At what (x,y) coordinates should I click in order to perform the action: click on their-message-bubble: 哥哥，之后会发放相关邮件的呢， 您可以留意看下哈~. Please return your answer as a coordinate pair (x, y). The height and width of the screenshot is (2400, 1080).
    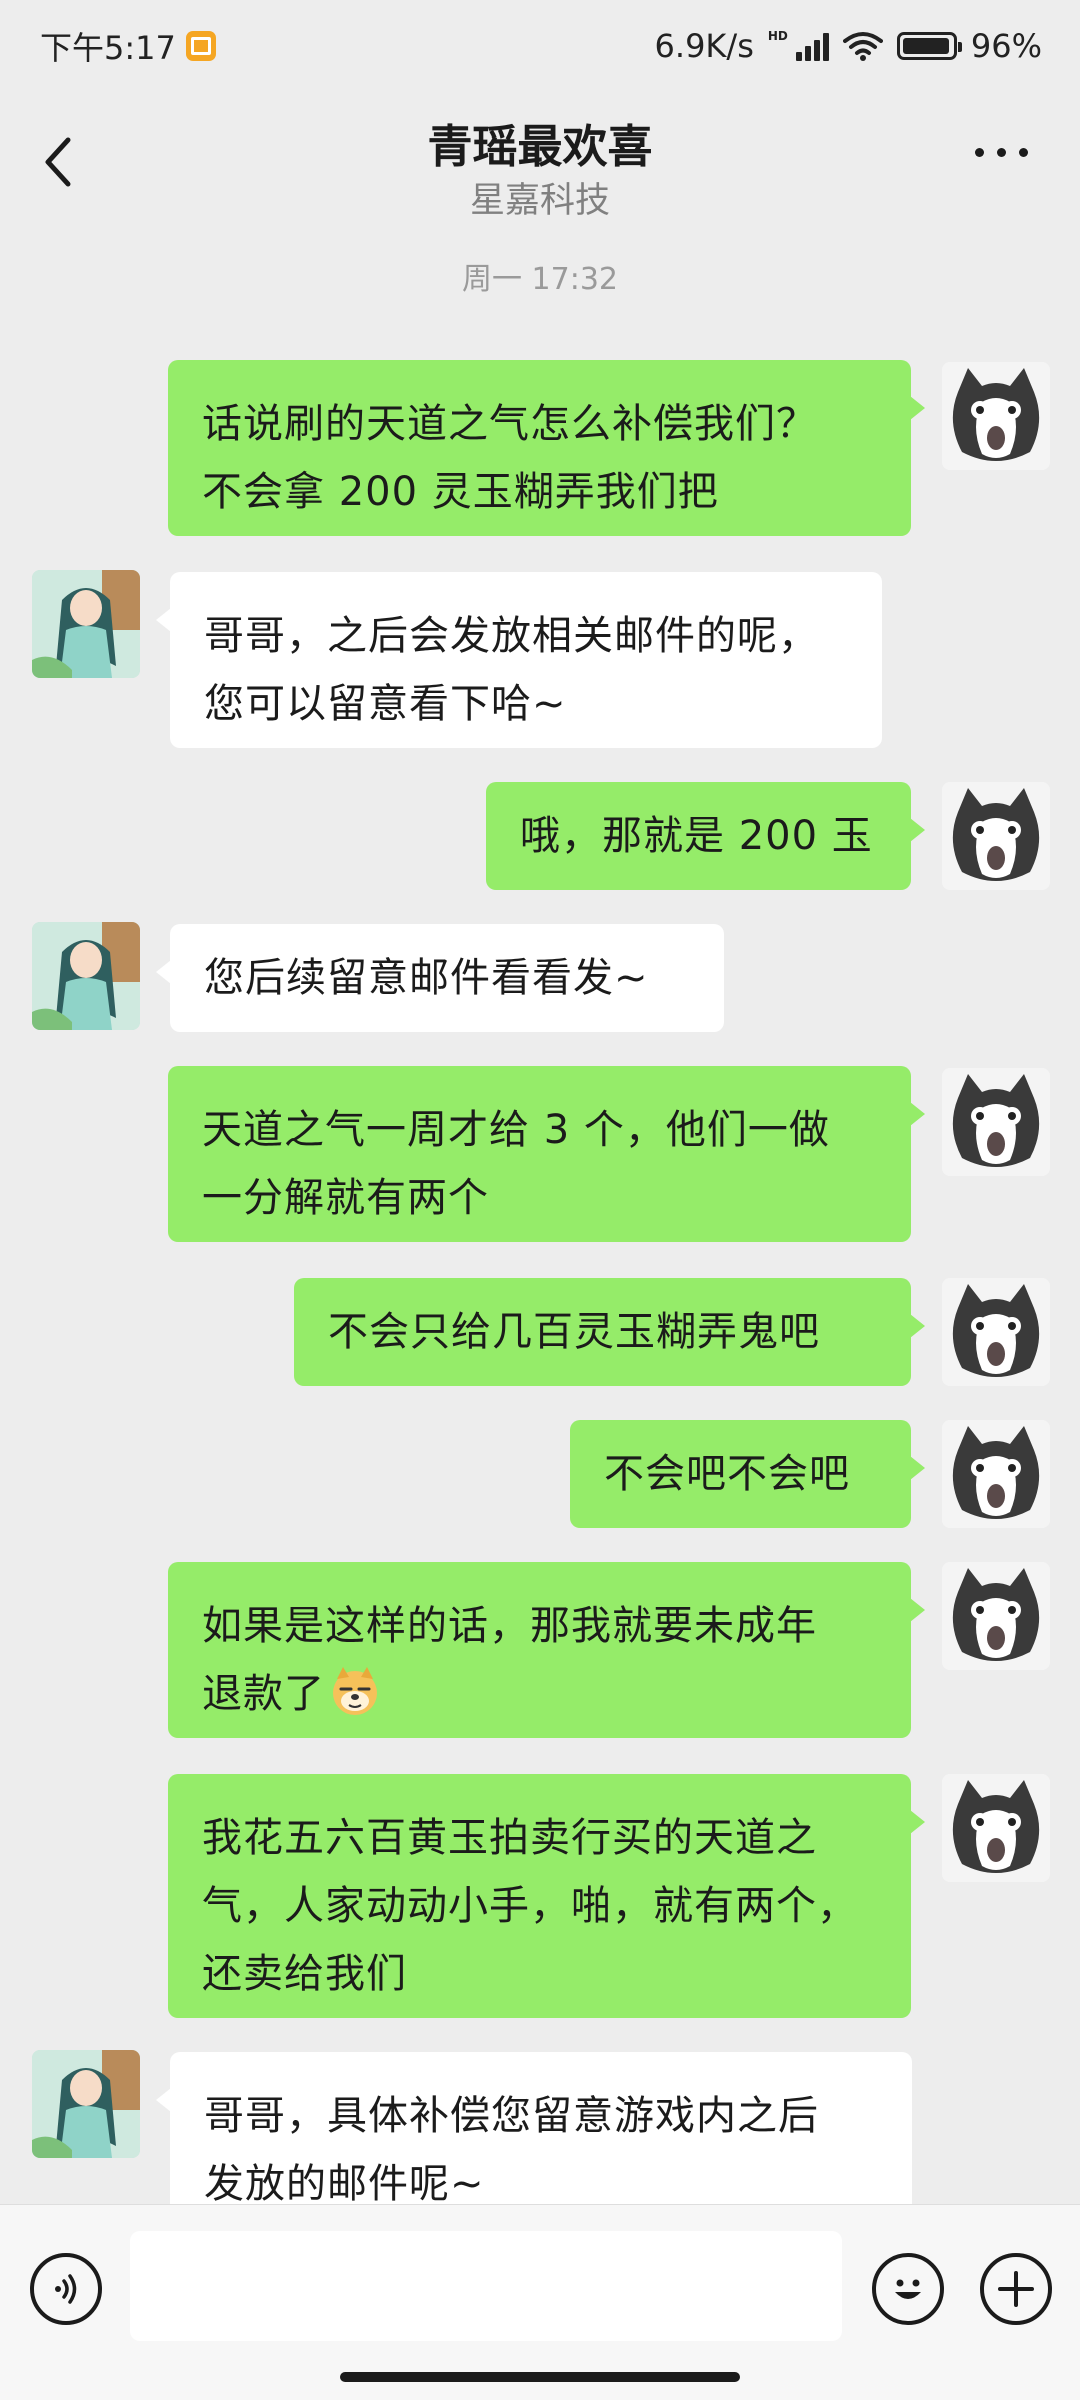
    Looking at the image, I should click on (519, 660).